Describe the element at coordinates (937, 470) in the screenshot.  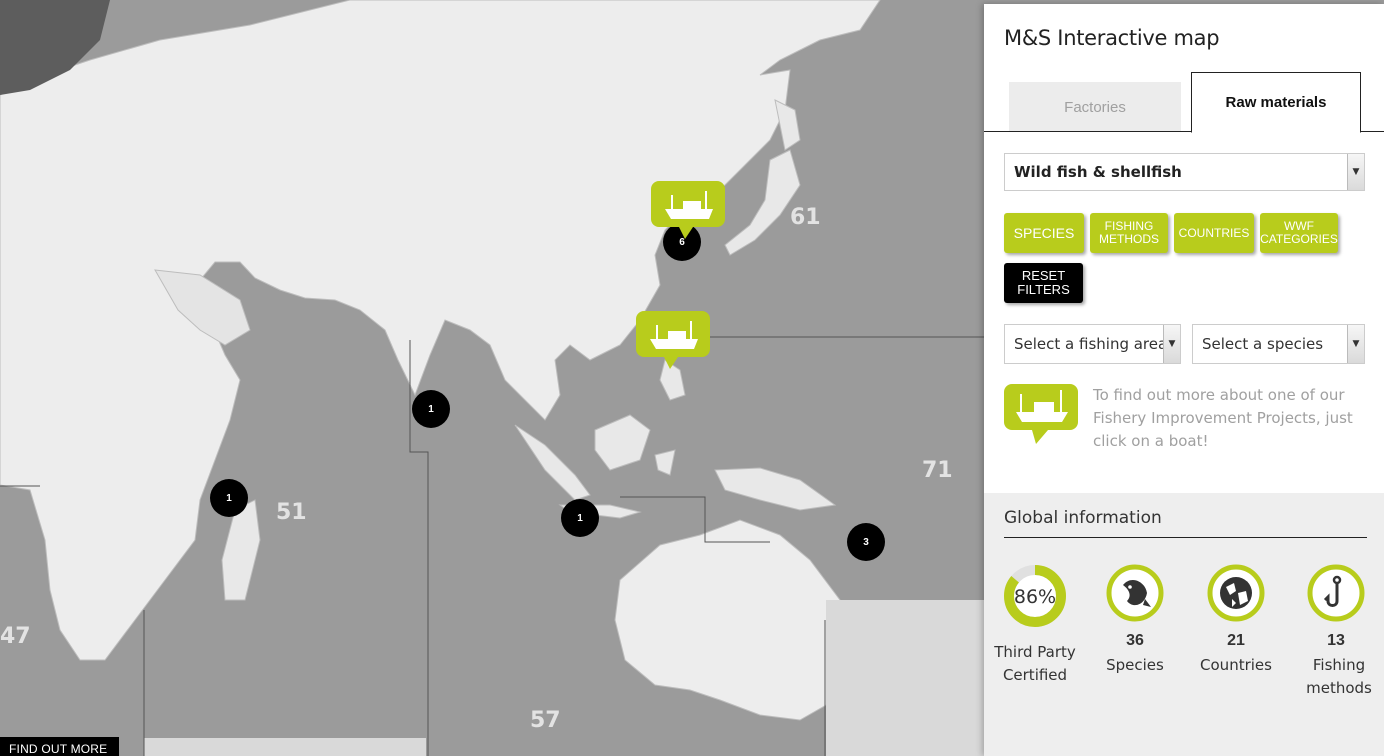
I see `fishing-area-label: 71` at that location.